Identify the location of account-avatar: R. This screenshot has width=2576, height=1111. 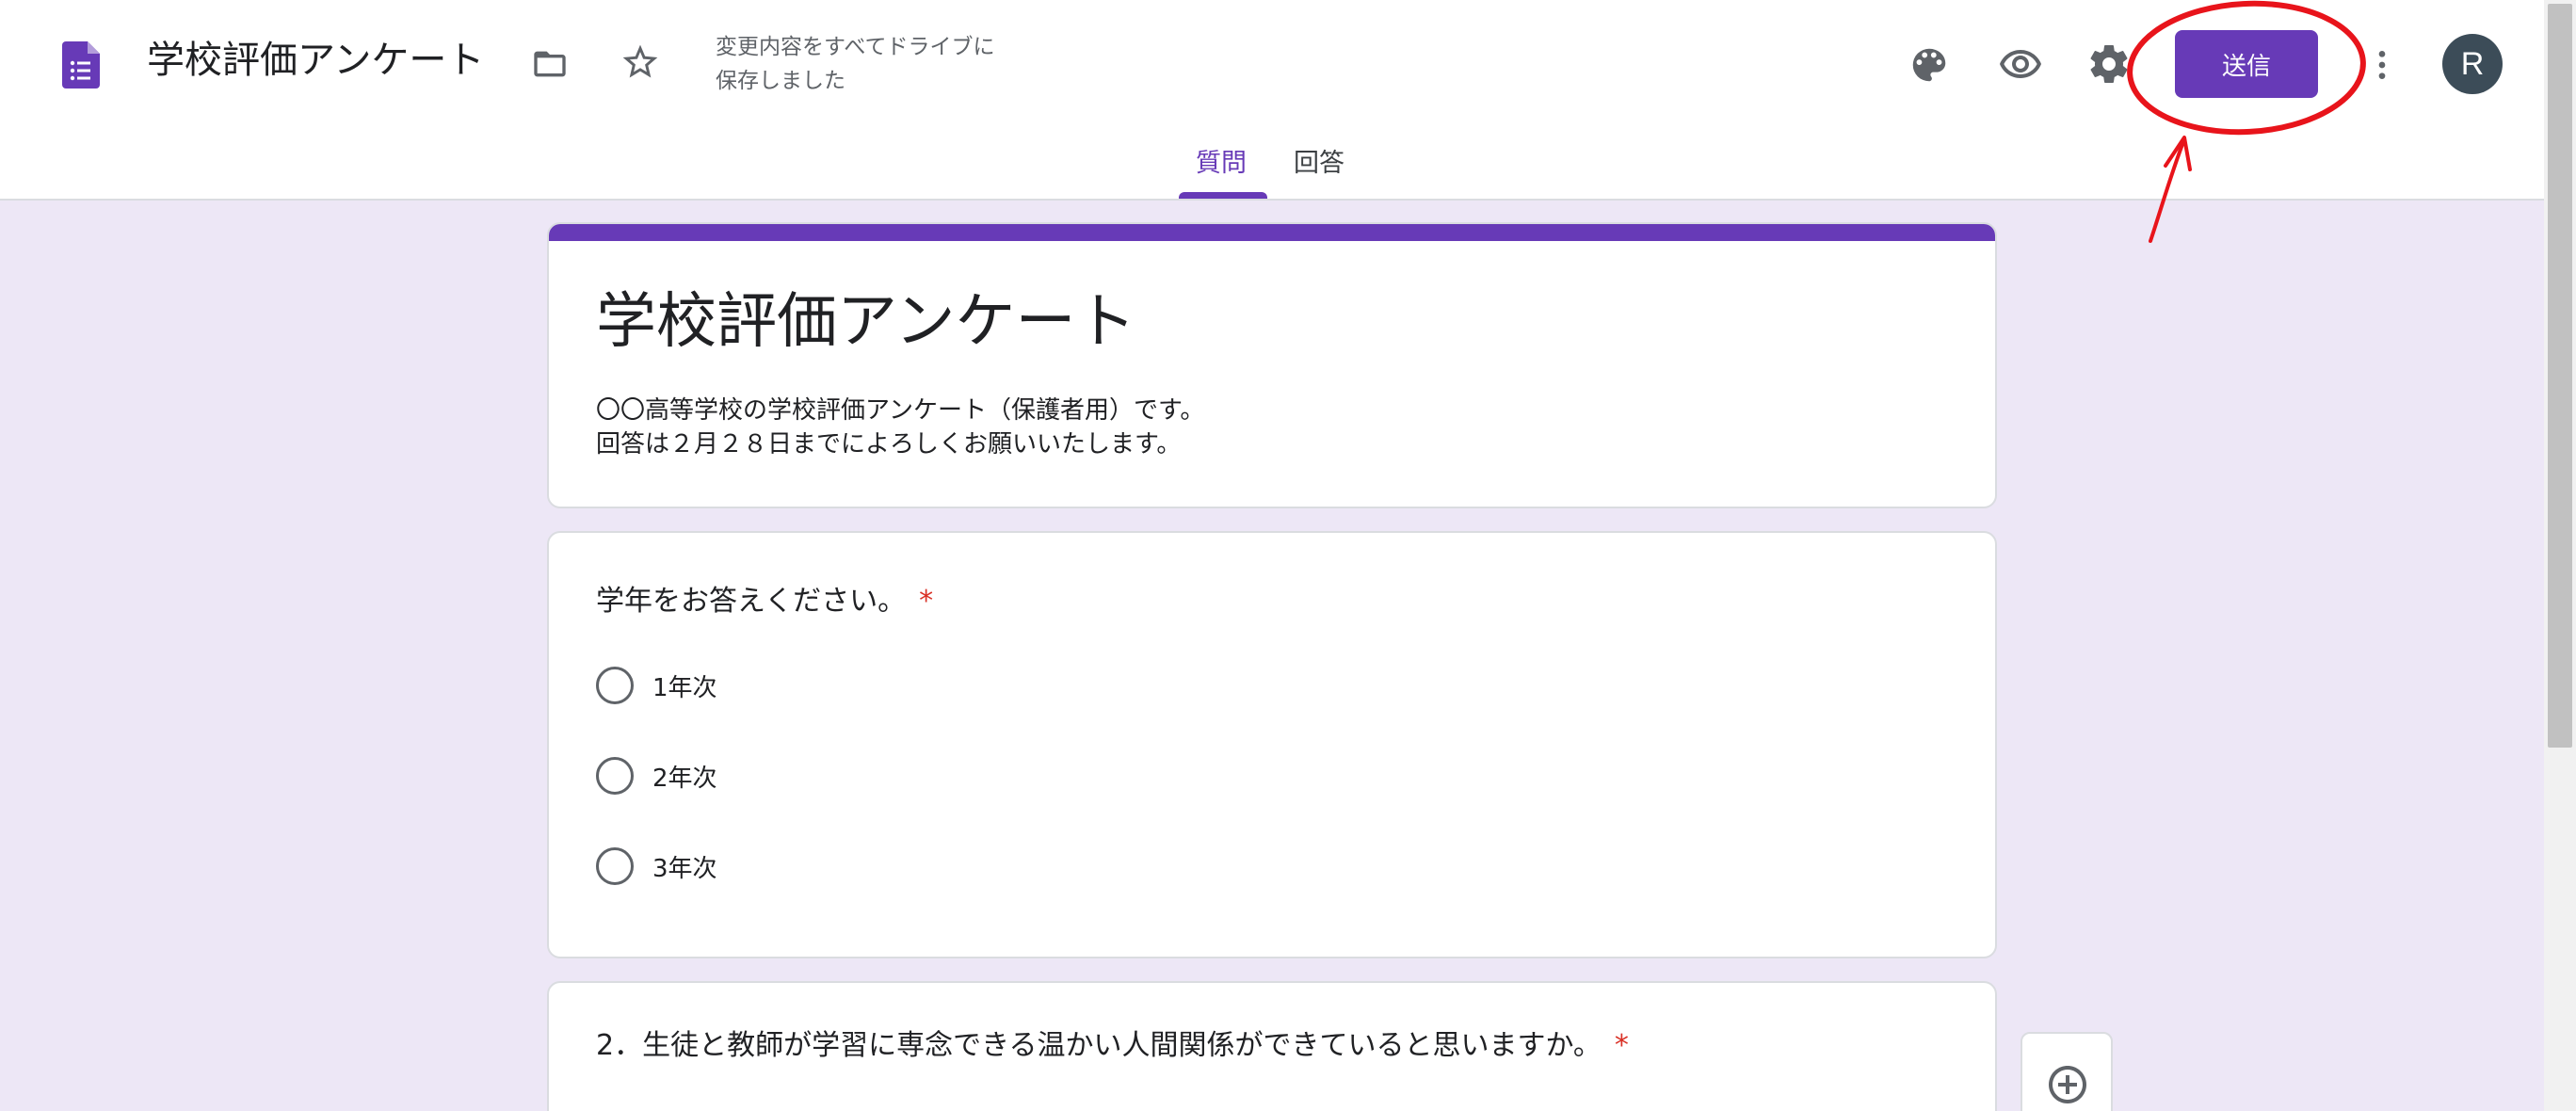
(2472, 64).